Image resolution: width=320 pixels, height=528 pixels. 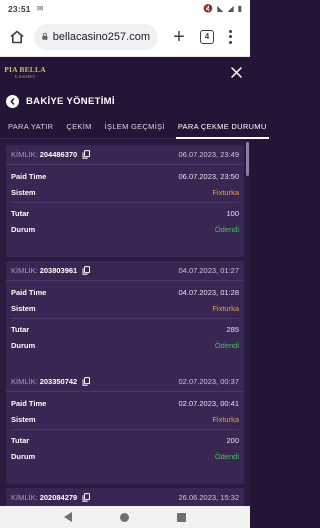 What do you see at coordinates (232, 440) in the screenshot?
I see `amount-value: 200` at bounding box center [232, 440].